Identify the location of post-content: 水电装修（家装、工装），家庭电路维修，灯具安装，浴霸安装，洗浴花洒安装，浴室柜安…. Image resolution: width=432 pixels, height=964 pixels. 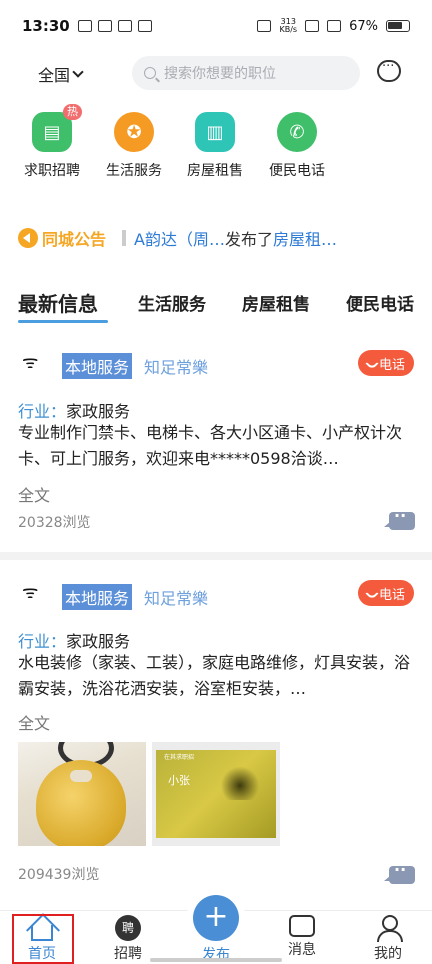
(216, 676).